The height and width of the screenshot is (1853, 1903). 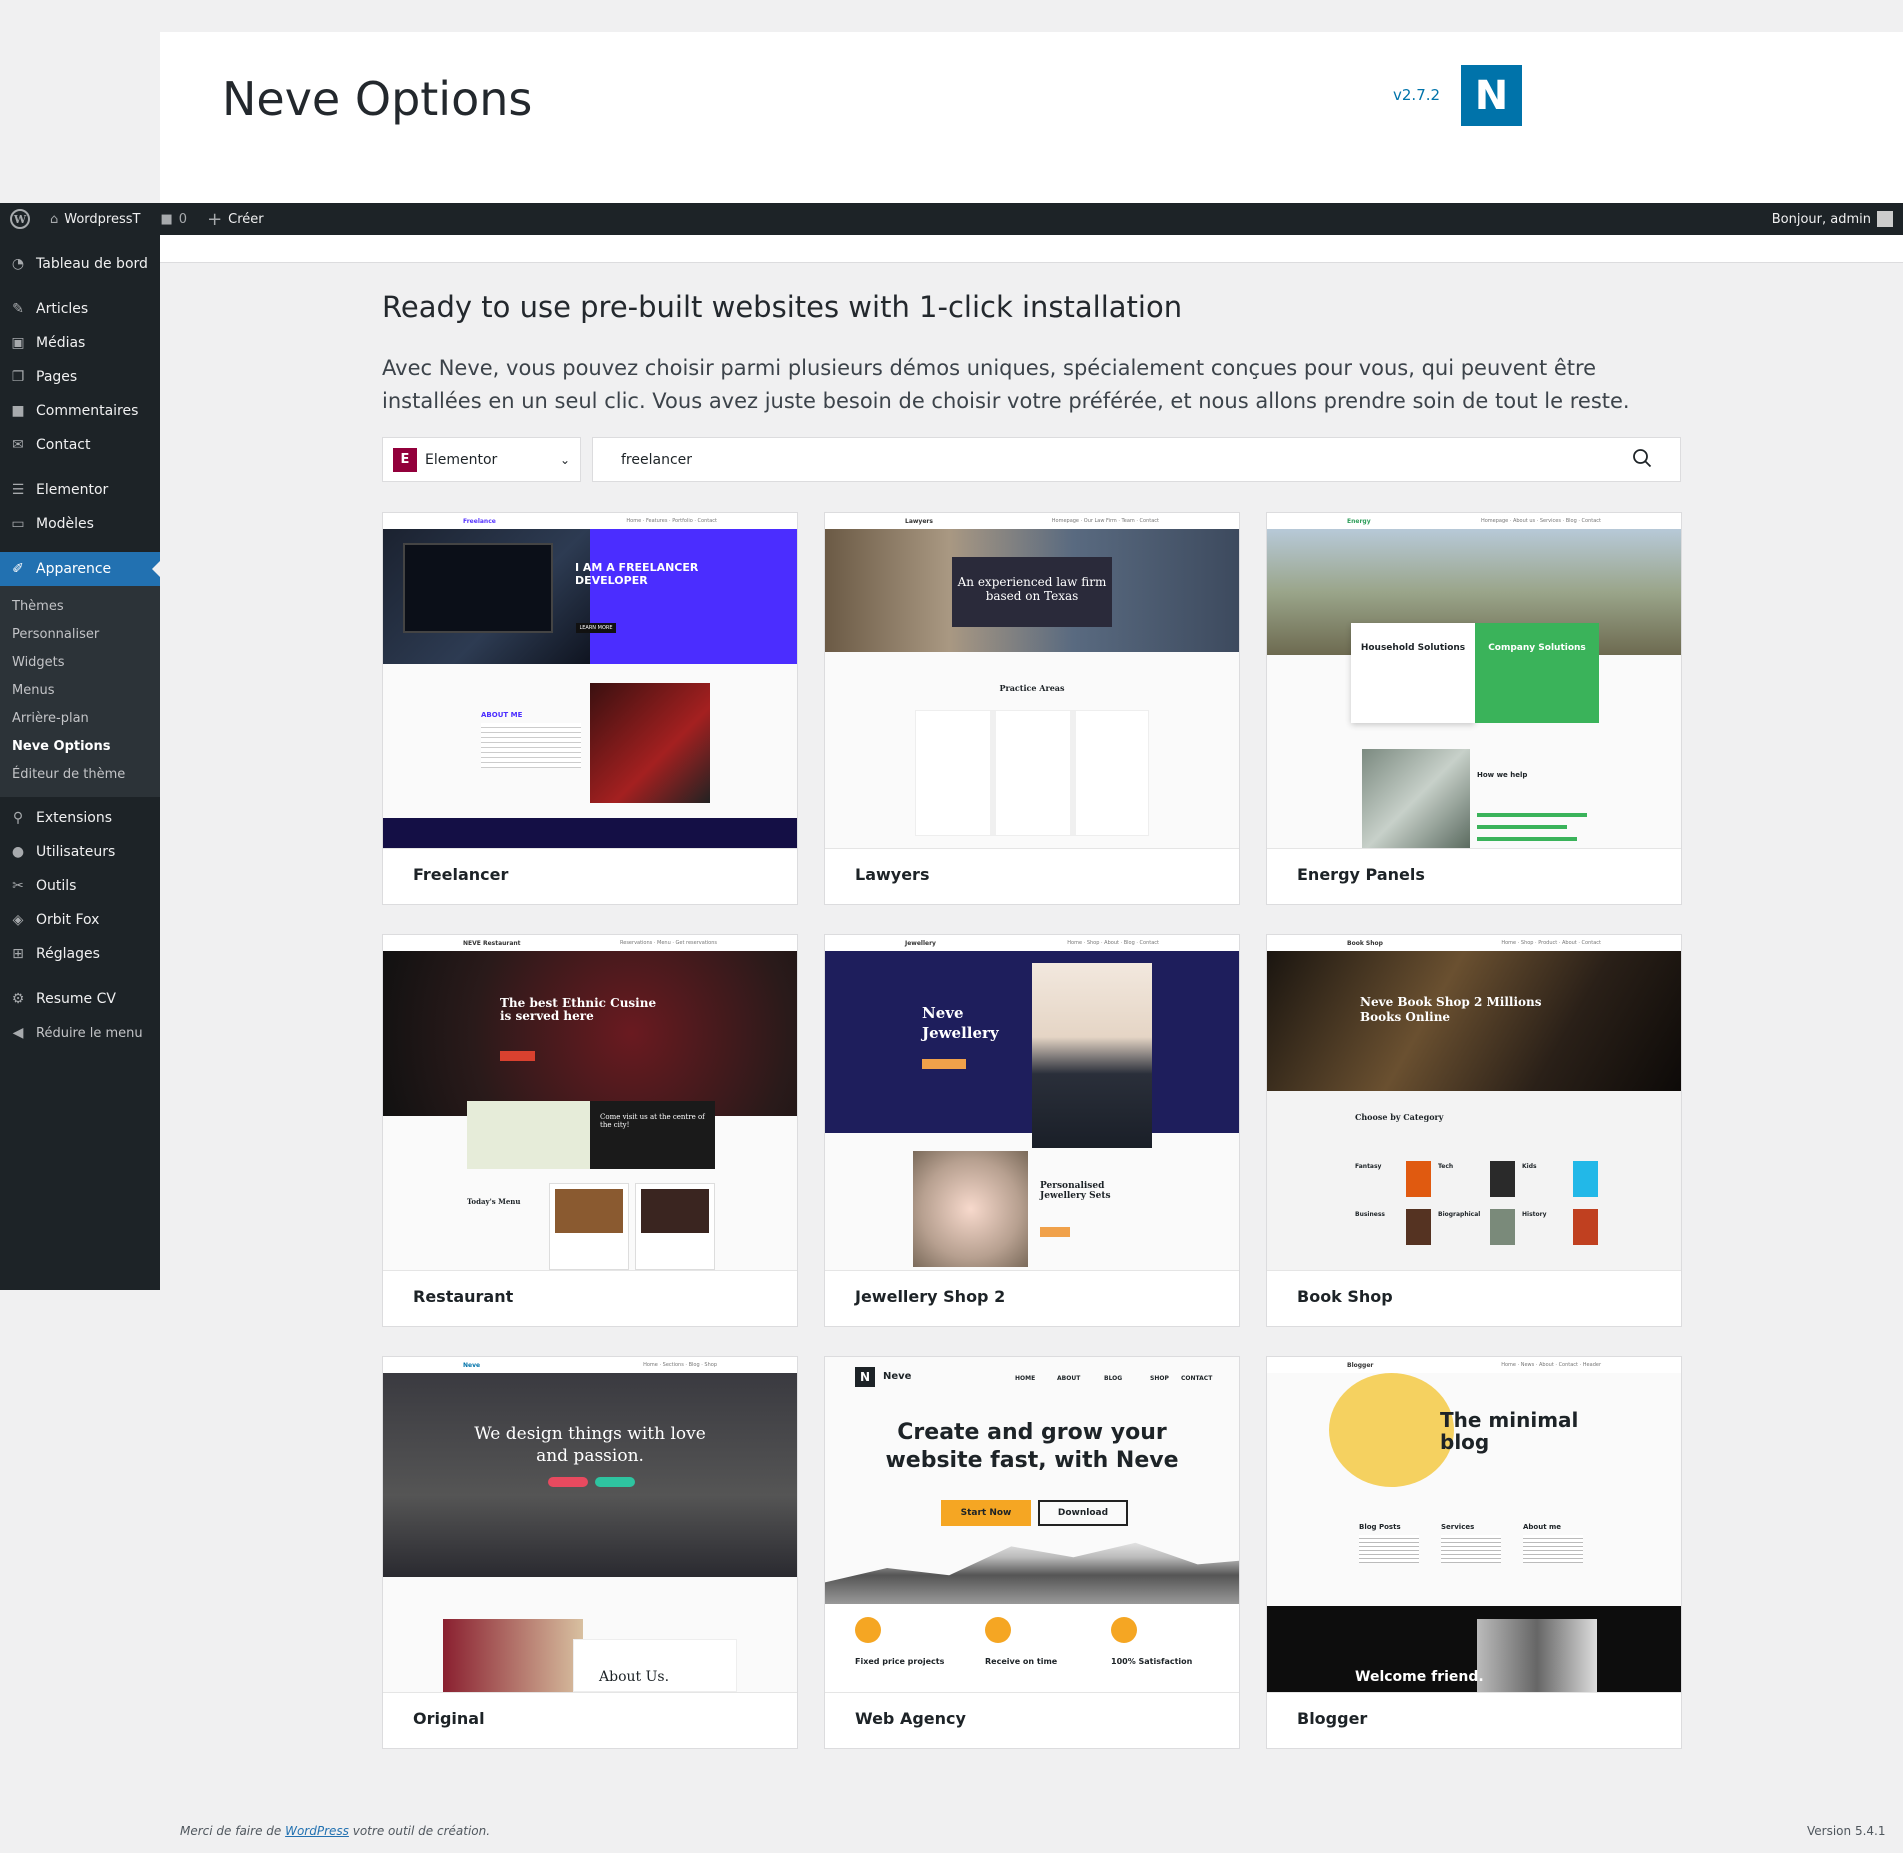 What do you see at coordinates (1021, 1661) in the screenshot?
I see `preview-feature: Receive on time` at bounding box center [1021, 1661].